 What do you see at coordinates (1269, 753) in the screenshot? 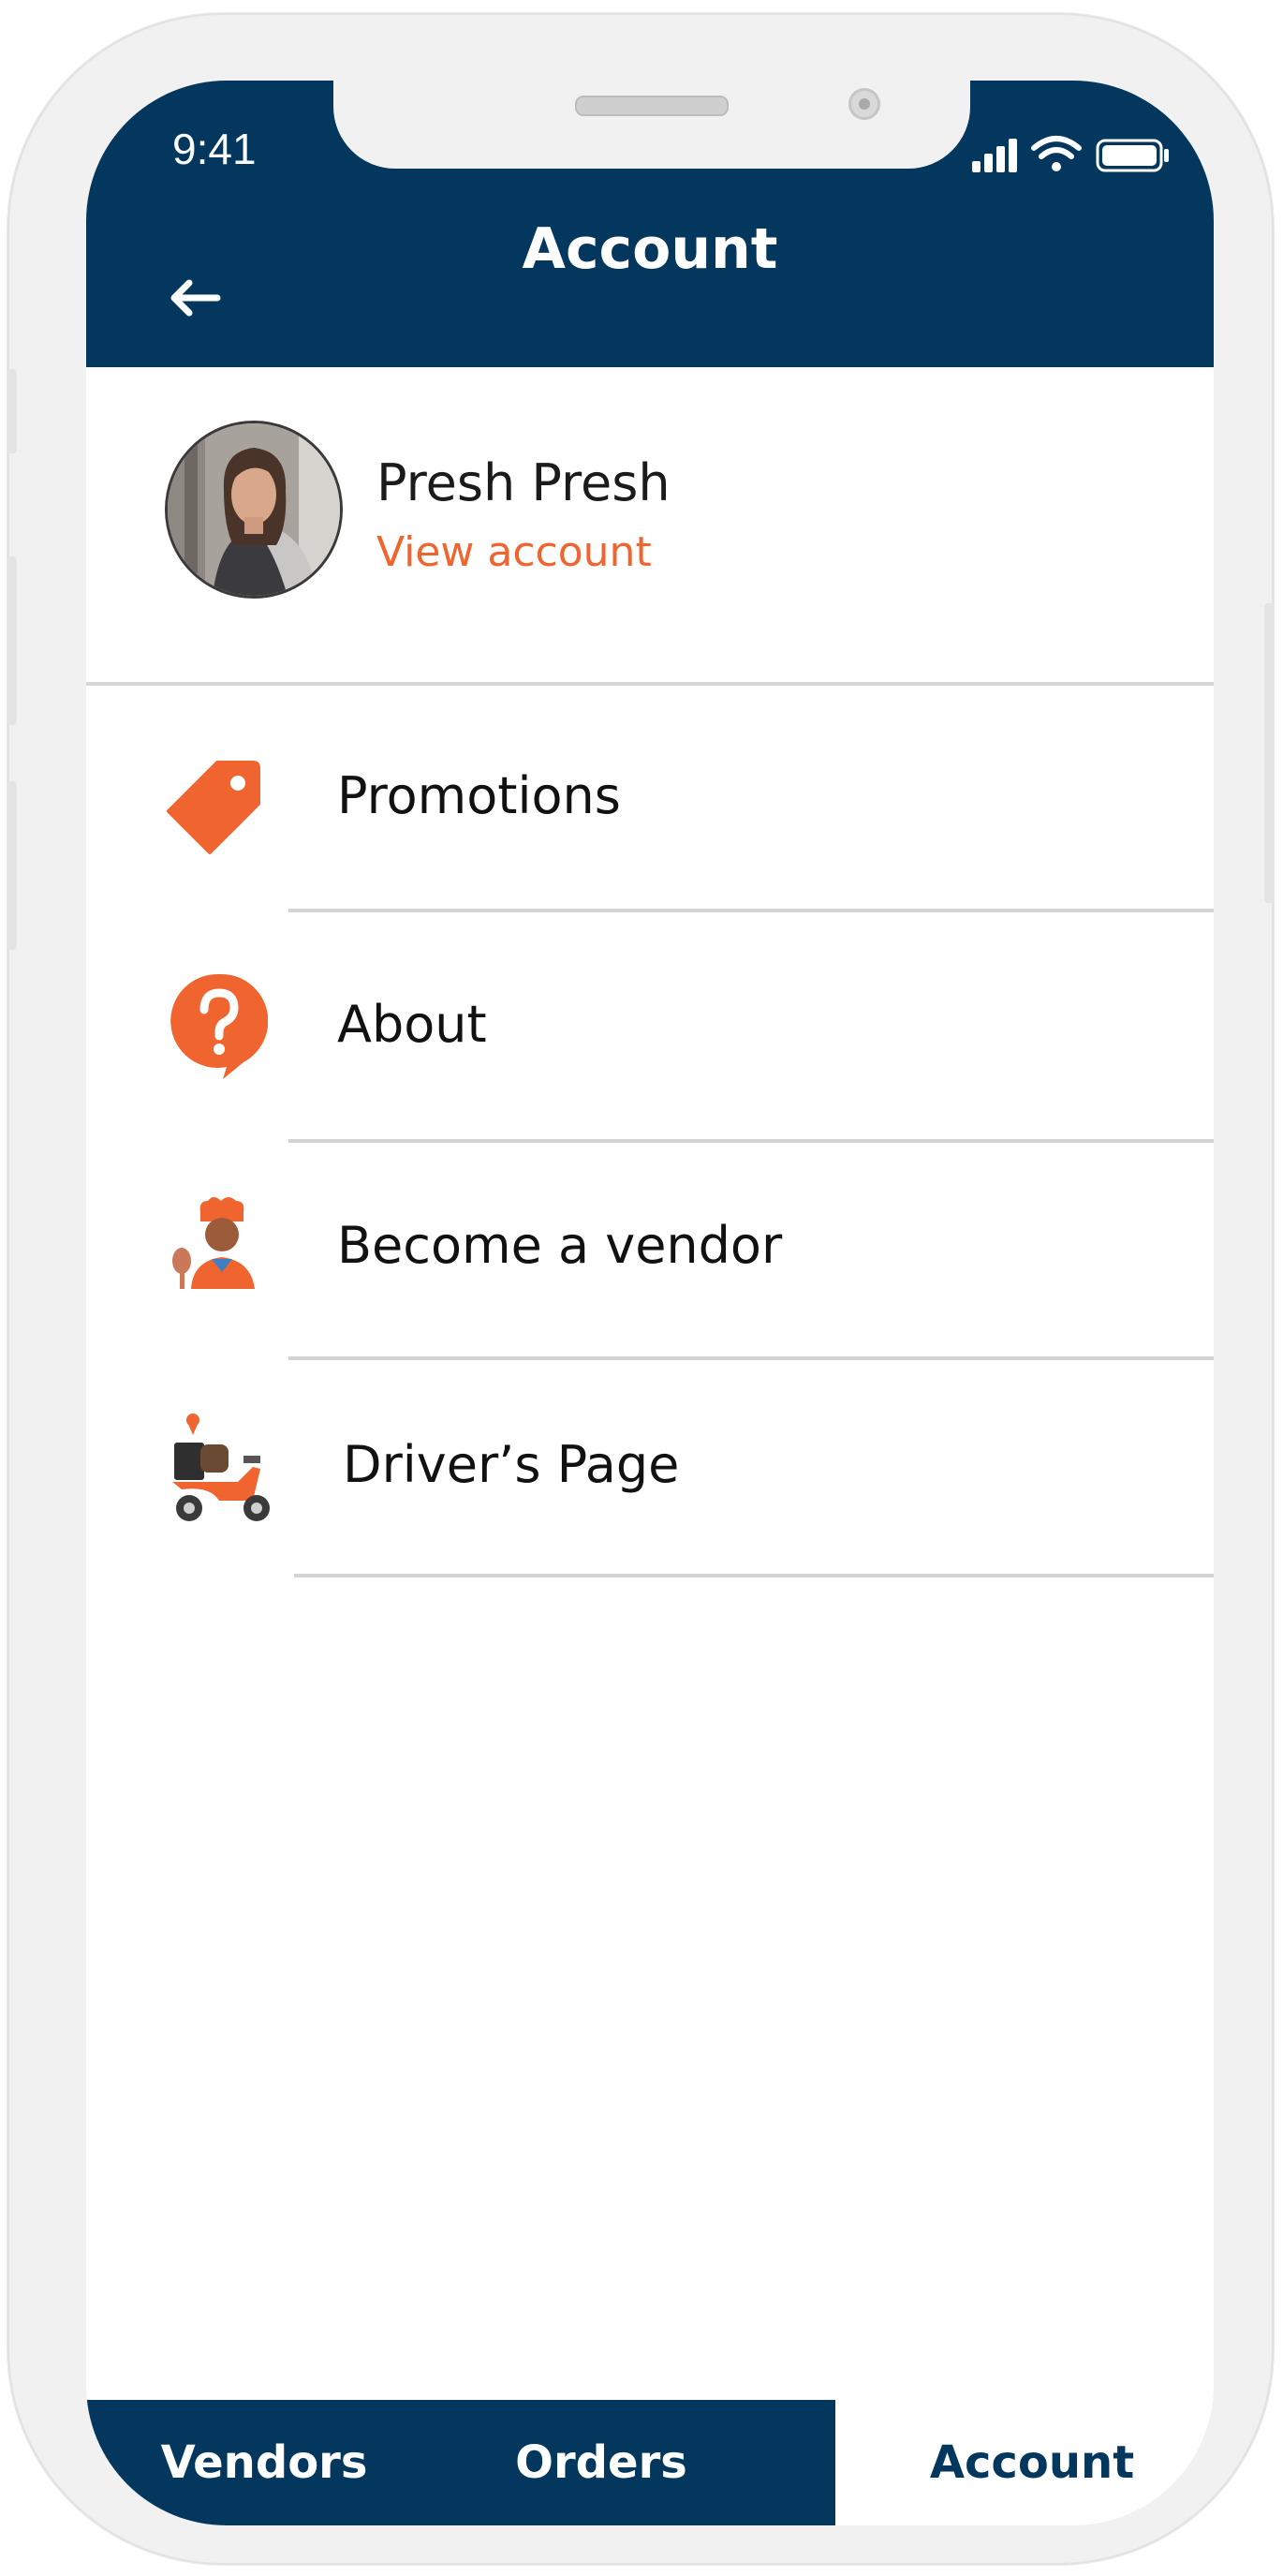
I see `power-button` at bounding box center [1269, 753].